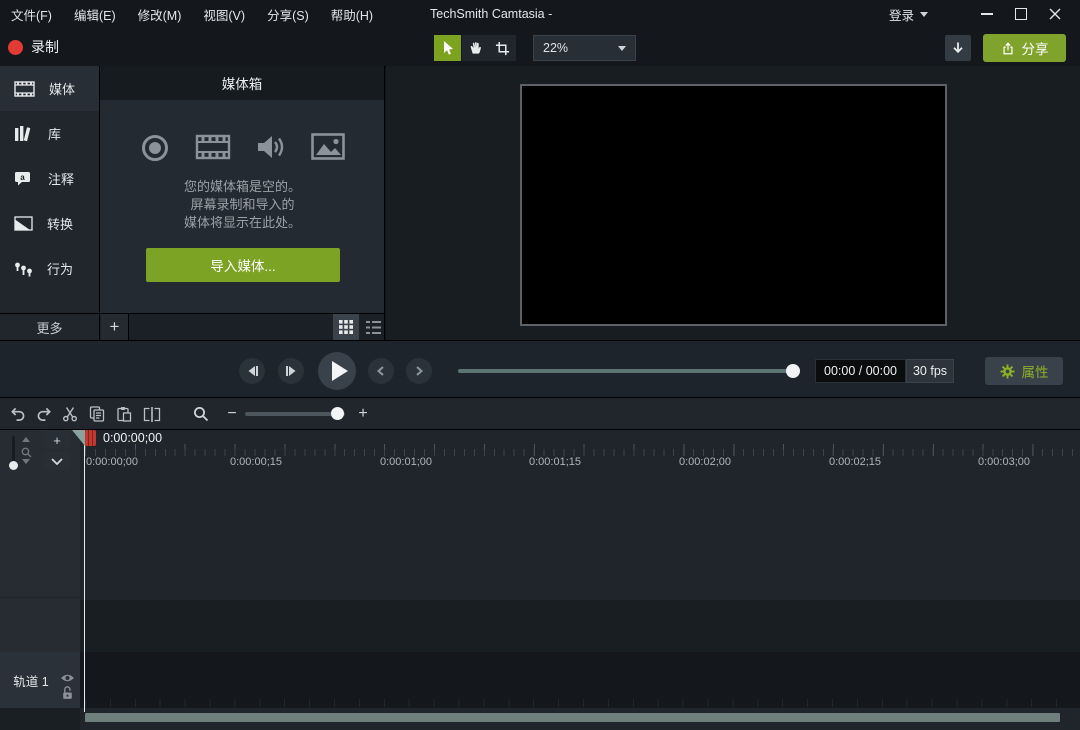 Image resolution: width=1080 pixels, height=730 pixels. What do you see at coordinates (26, 461) in the screenshot?
I see `zoom-out-arrow-icon` at bounding box center [26, 461].